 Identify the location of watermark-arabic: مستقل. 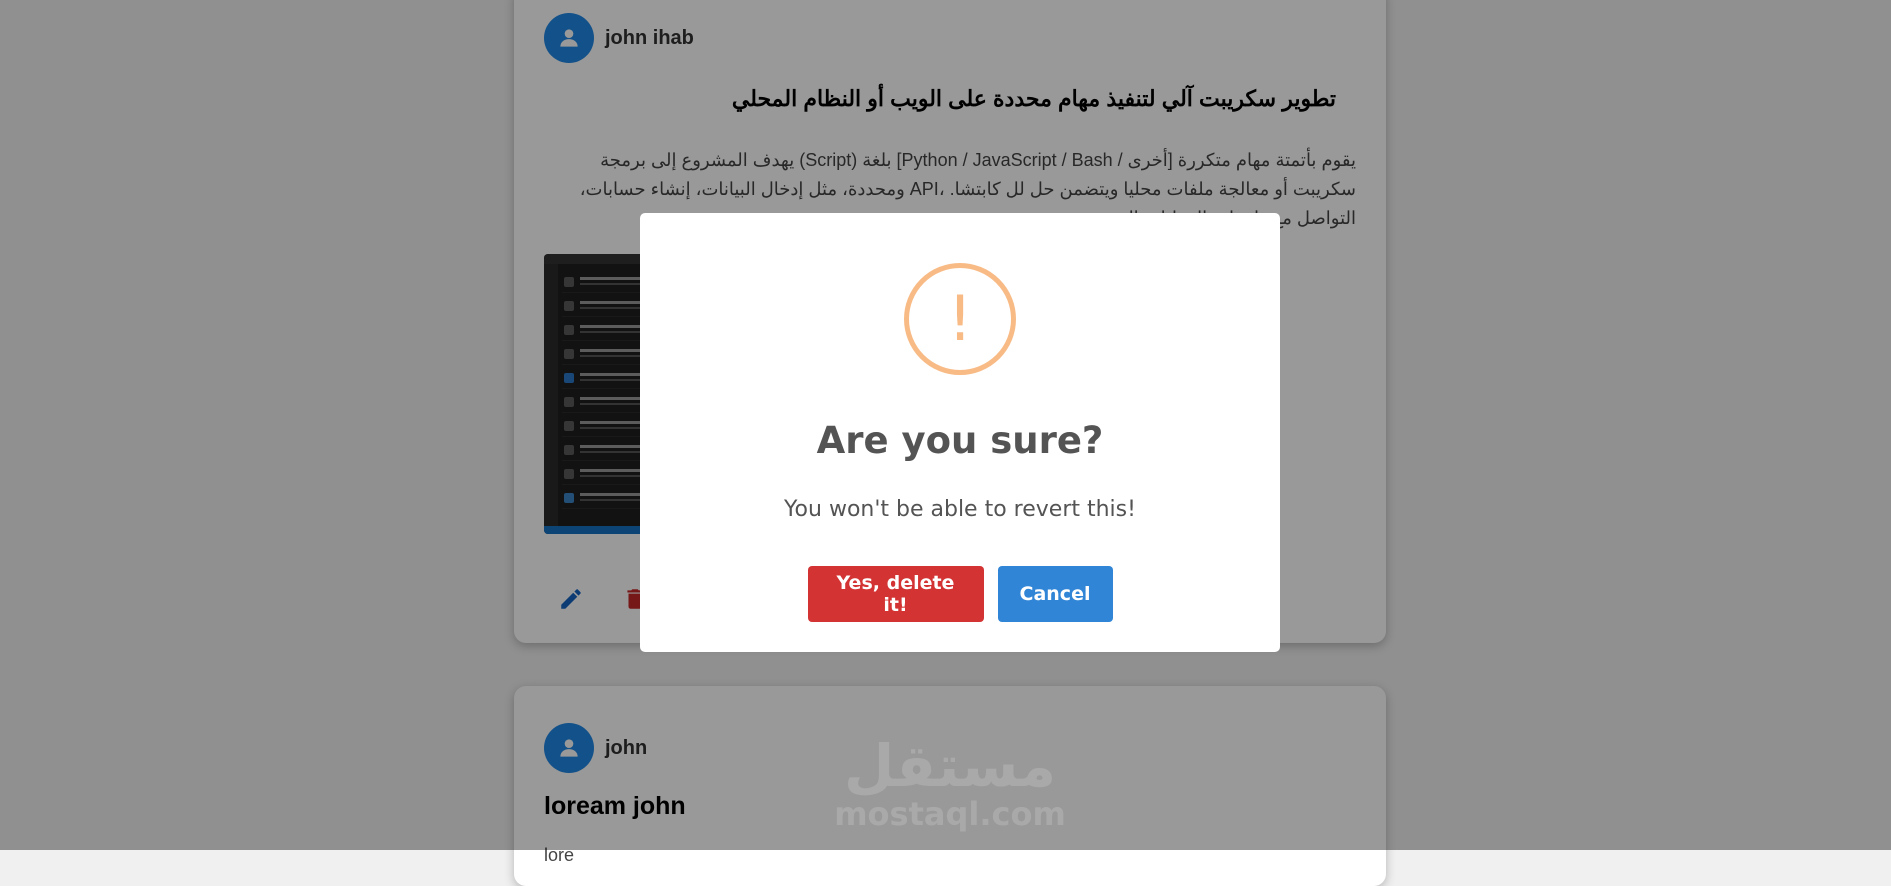
(950, 766).